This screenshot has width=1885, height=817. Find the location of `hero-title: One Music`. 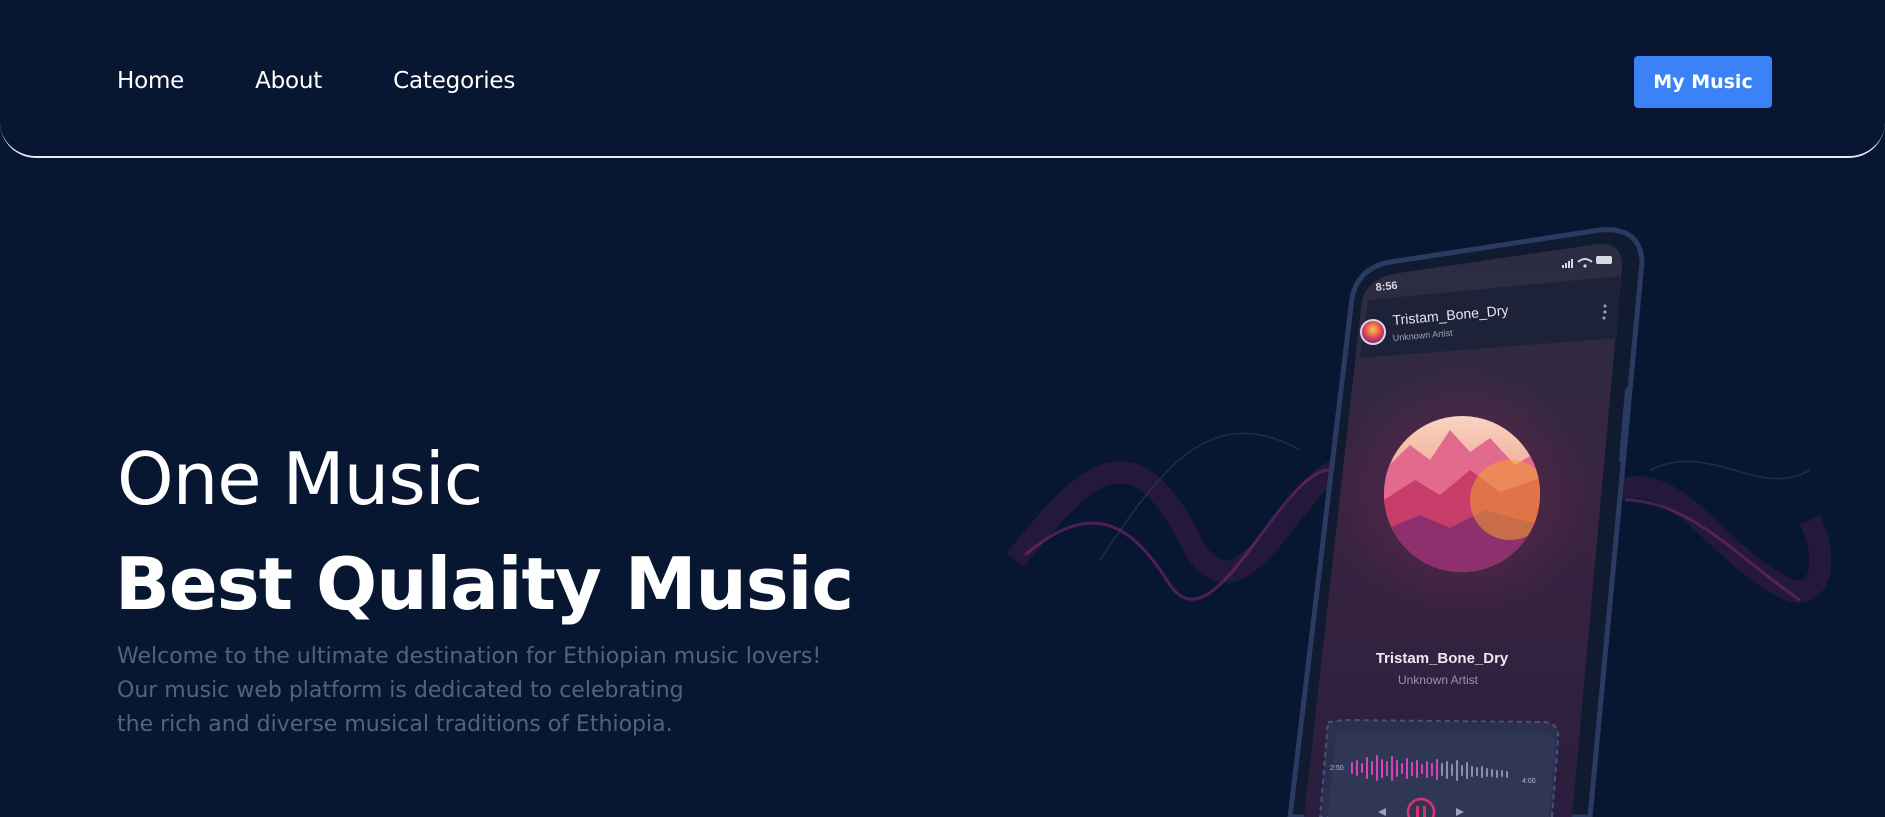

hero-title: One Music is located at coordinates (300, 479).